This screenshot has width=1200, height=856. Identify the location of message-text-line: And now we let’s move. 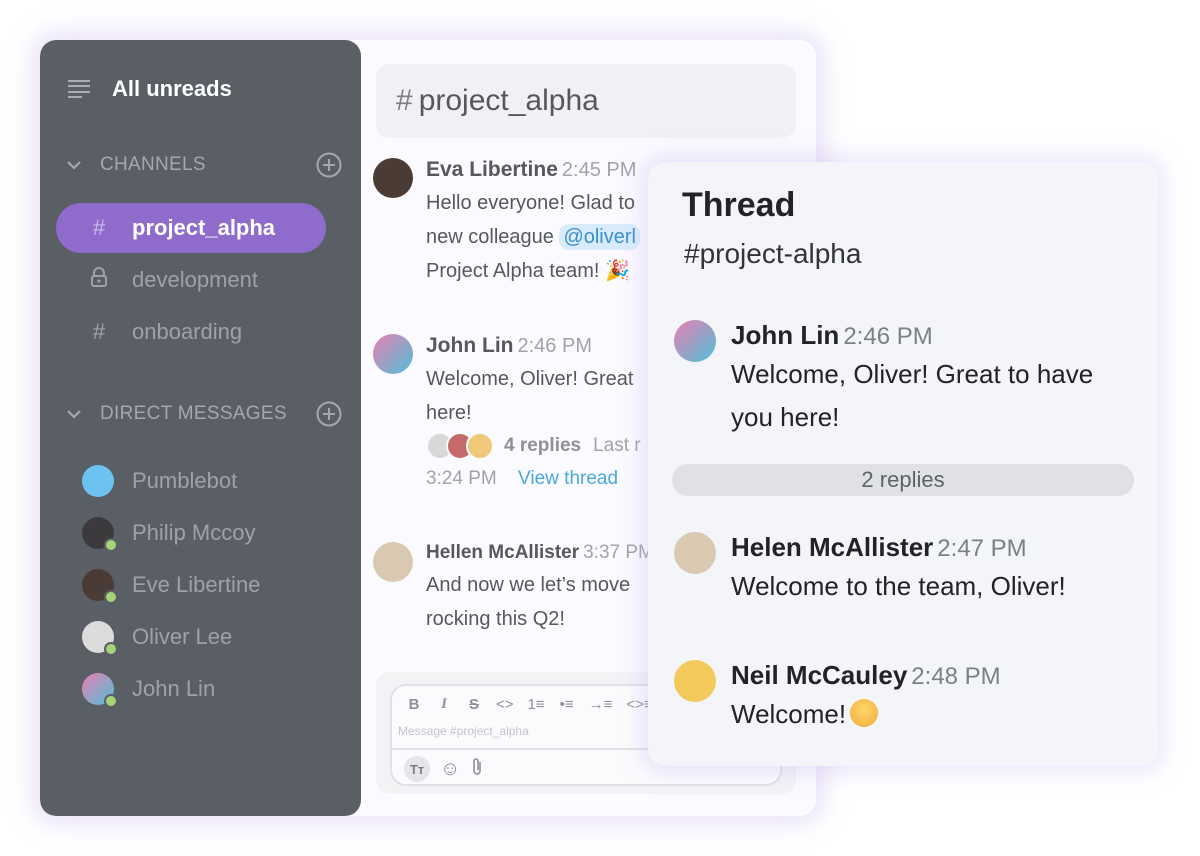
(528, 585).